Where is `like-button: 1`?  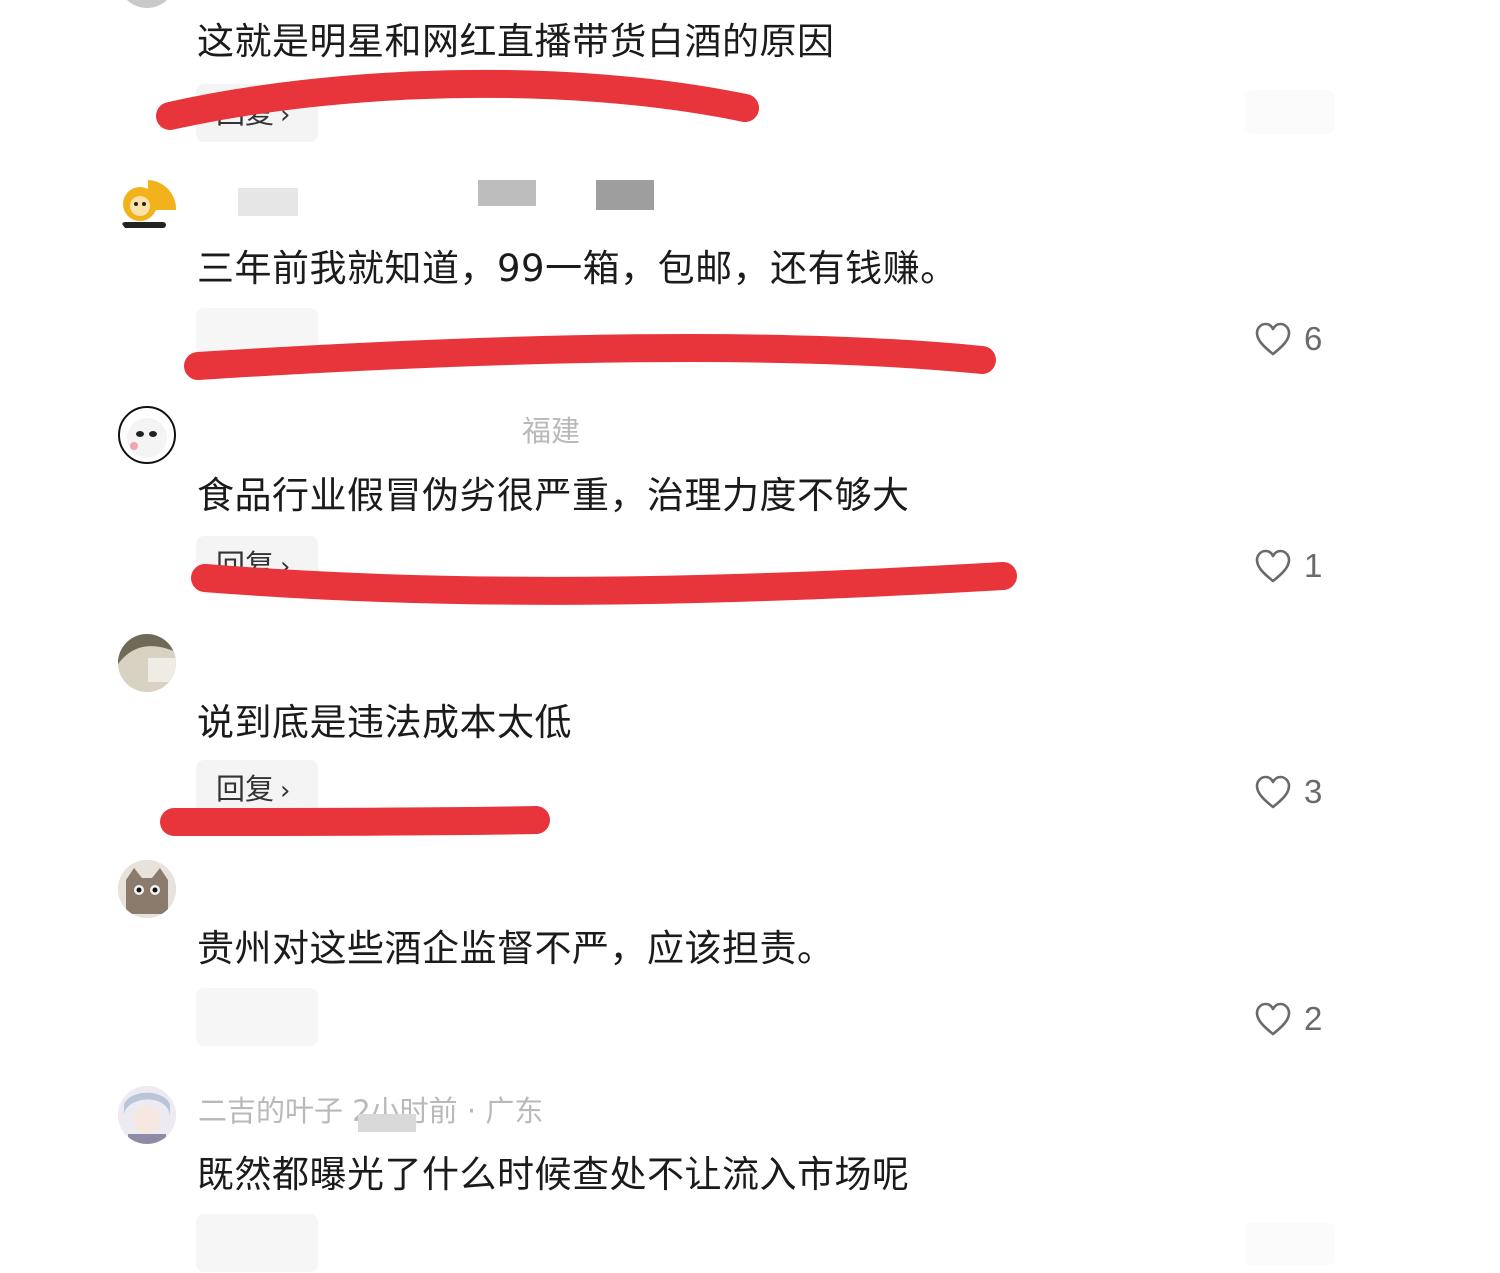
like-button: 1 is located at coordinates (1288, 566).